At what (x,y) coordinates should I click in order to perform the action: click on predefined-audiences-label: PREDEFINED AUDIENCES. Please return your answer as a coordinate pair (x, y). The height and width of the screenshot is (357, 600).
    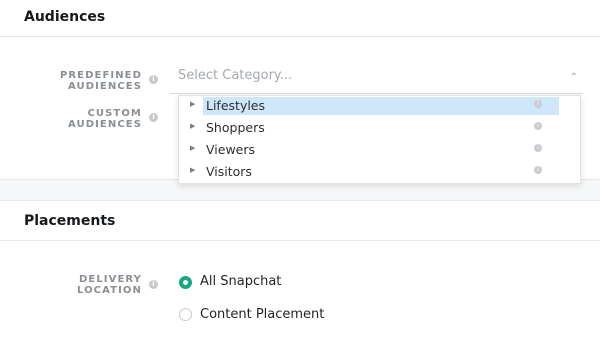
    Looking at the image, I should click on (101, 81).